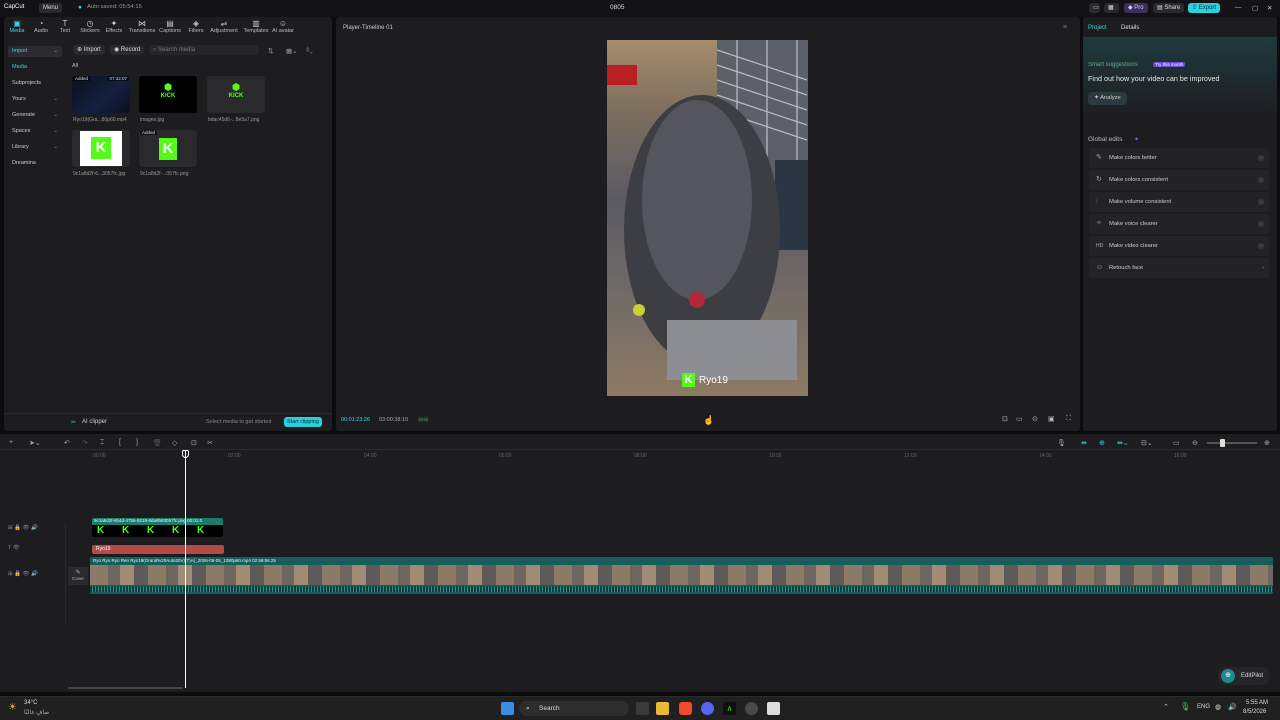 The width and height of the screenshot is (1280, 720). Describe the element at coordinates (75, 66) in the screenshot. I see `filter-all-label: All` at that location.